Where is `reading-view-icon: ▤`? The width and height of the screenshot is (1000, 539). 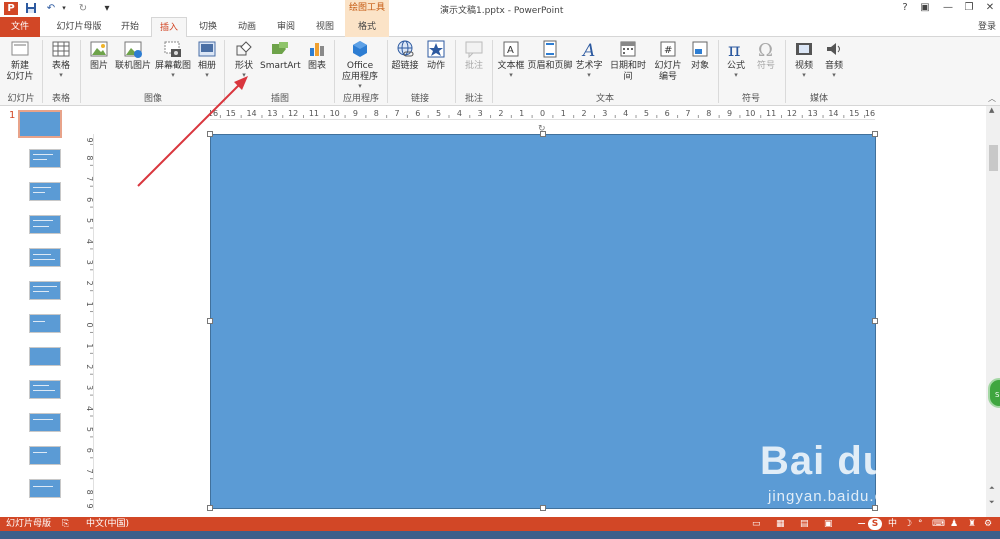
reading-view-icon: ▤ is located at coordinates (804, 524).